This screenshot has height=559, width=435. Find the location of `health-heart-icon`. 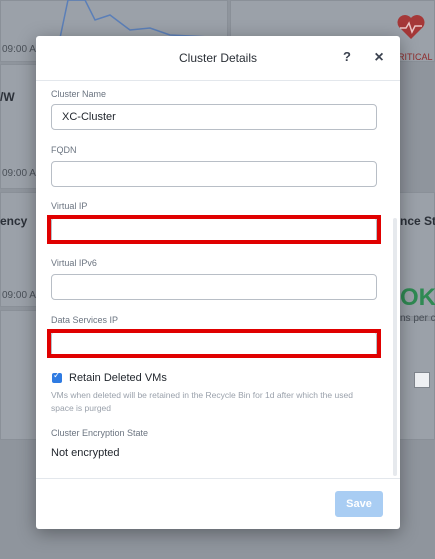

health-heart-icon is located at coordinates (411, 27).